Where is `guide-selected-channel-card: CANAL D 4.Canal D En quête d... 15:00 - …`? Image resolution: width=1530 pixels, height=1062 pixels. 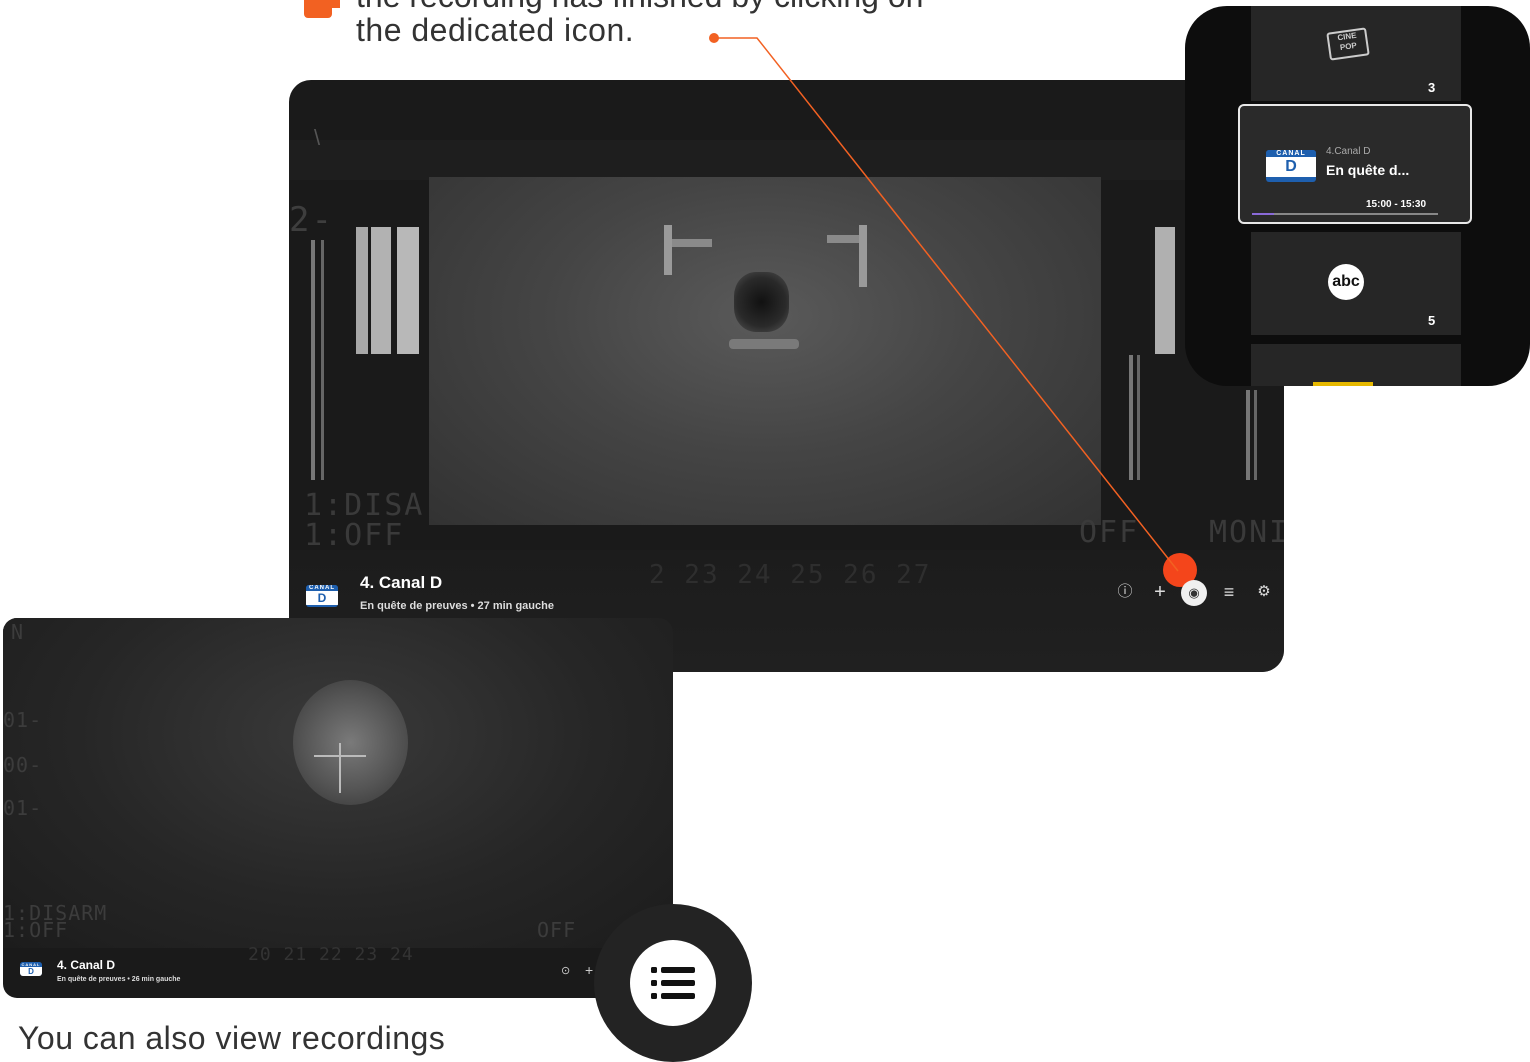
guide-selected-channel-card: CANAL D 4.Canal D En quête d... 15:00 - … is located at coordinates (1355, 164).